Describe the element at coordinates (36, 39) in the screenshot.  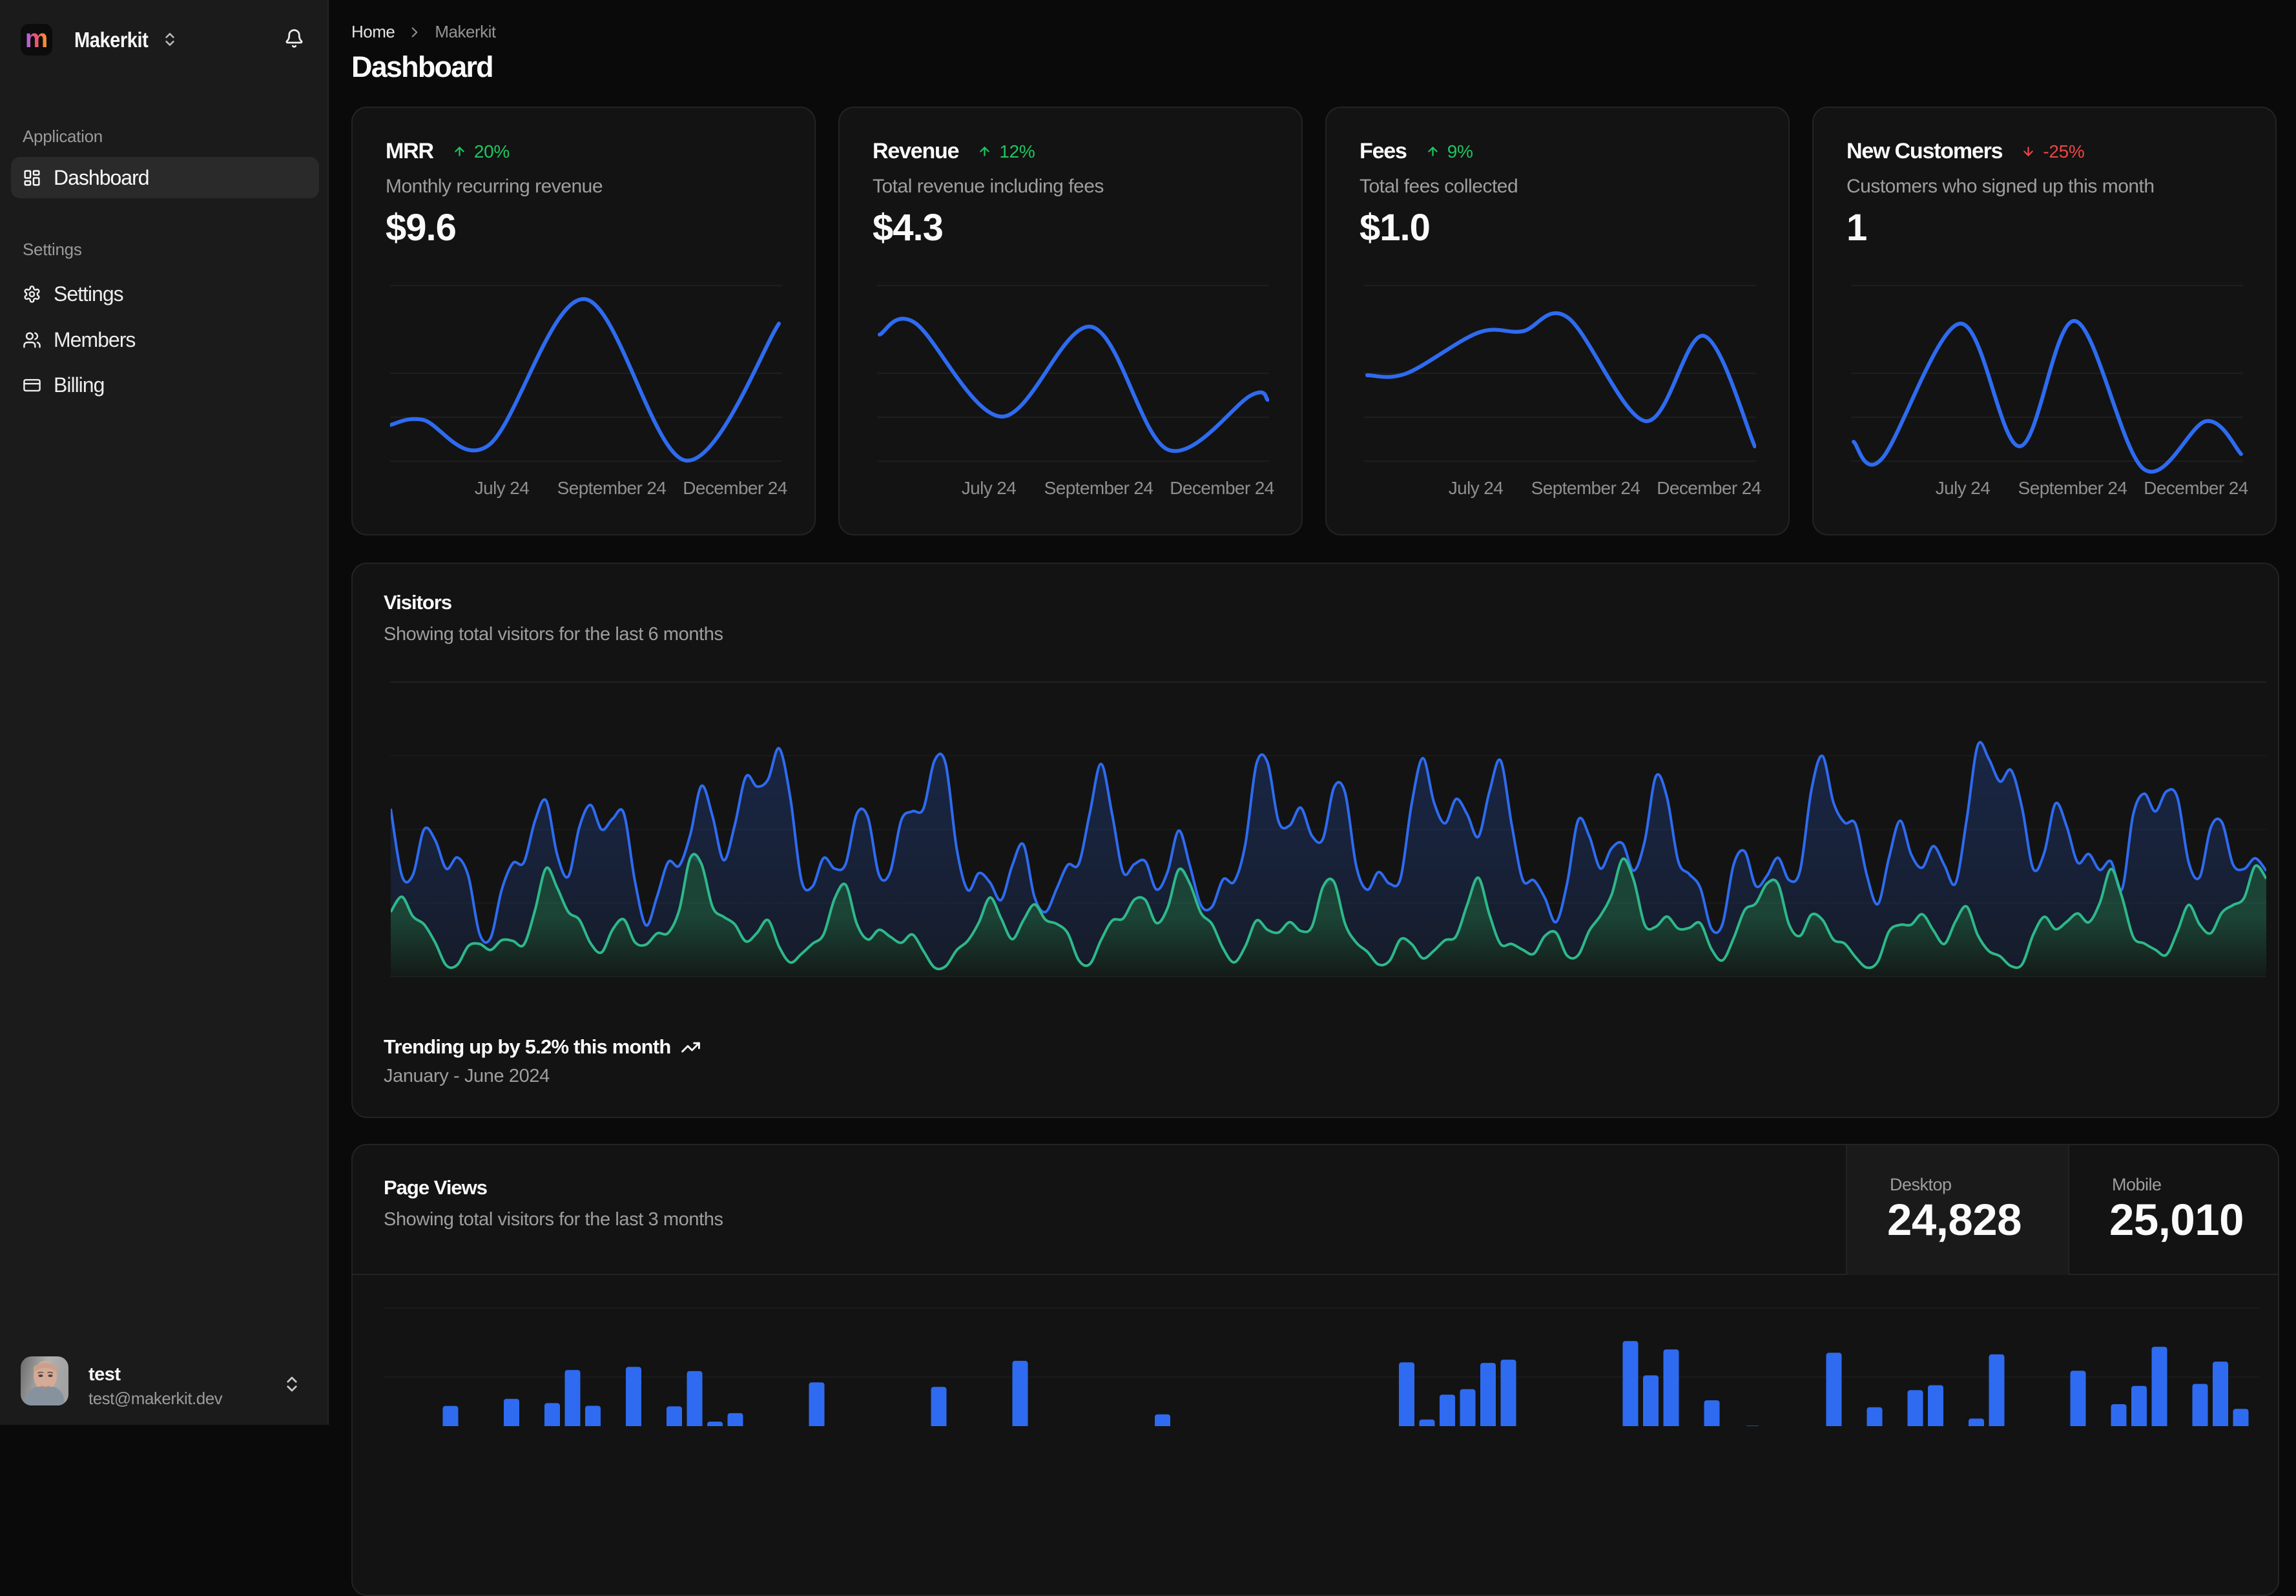
I see `svg-text: m` at that location.